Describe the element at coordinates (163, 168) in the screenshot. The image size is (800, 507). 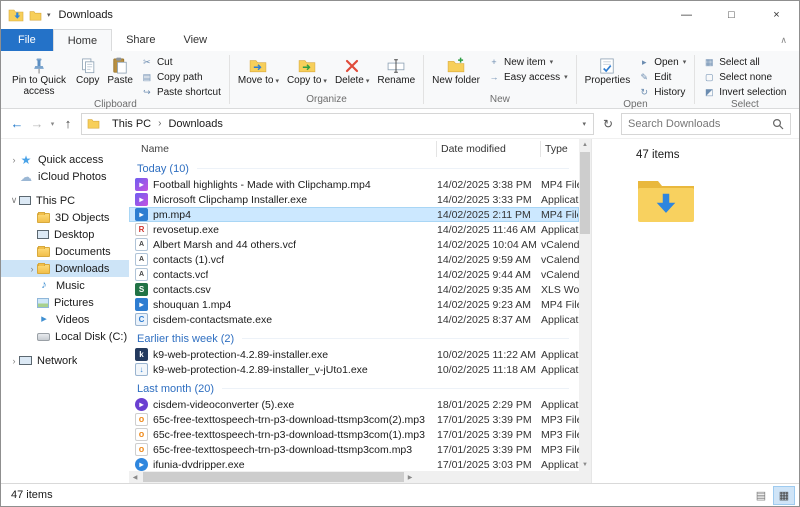
I see `group-label: Today (10)` at that location.